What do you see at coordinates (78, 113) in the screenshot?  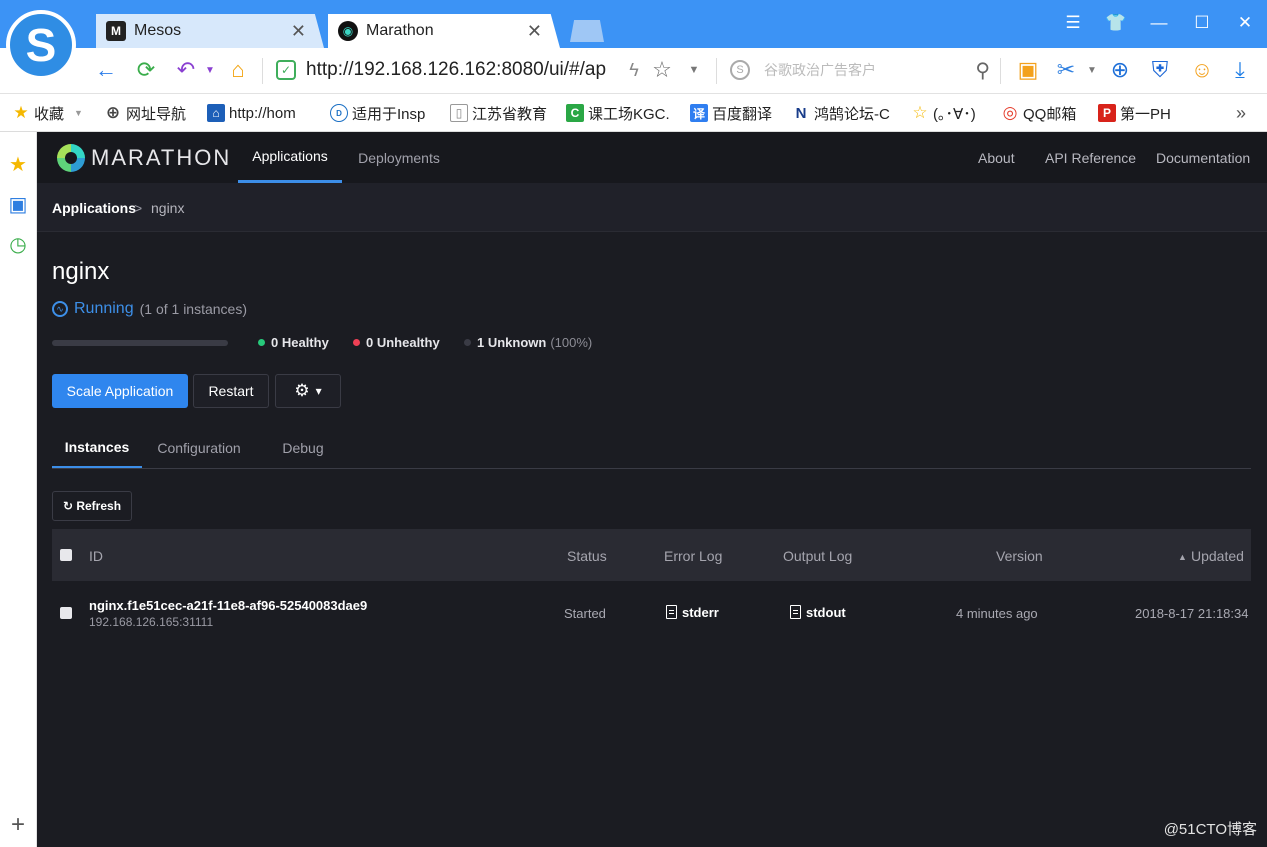 I see `chevron-down-icon: ▼` at bounding box center [78, 113].